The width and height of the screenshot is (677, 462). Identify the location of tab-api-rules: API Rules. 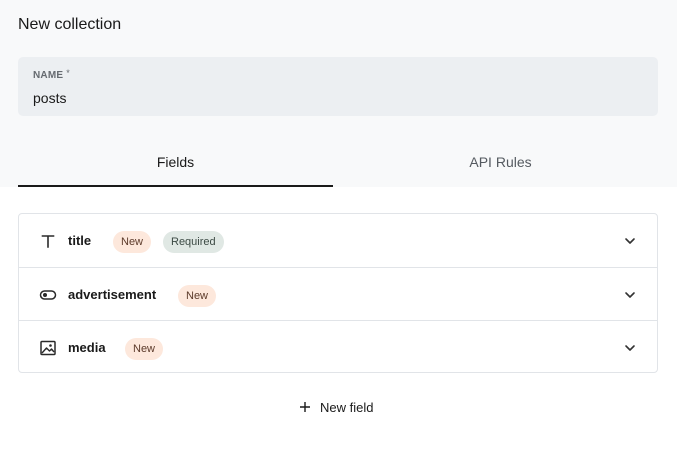
(500, 163).